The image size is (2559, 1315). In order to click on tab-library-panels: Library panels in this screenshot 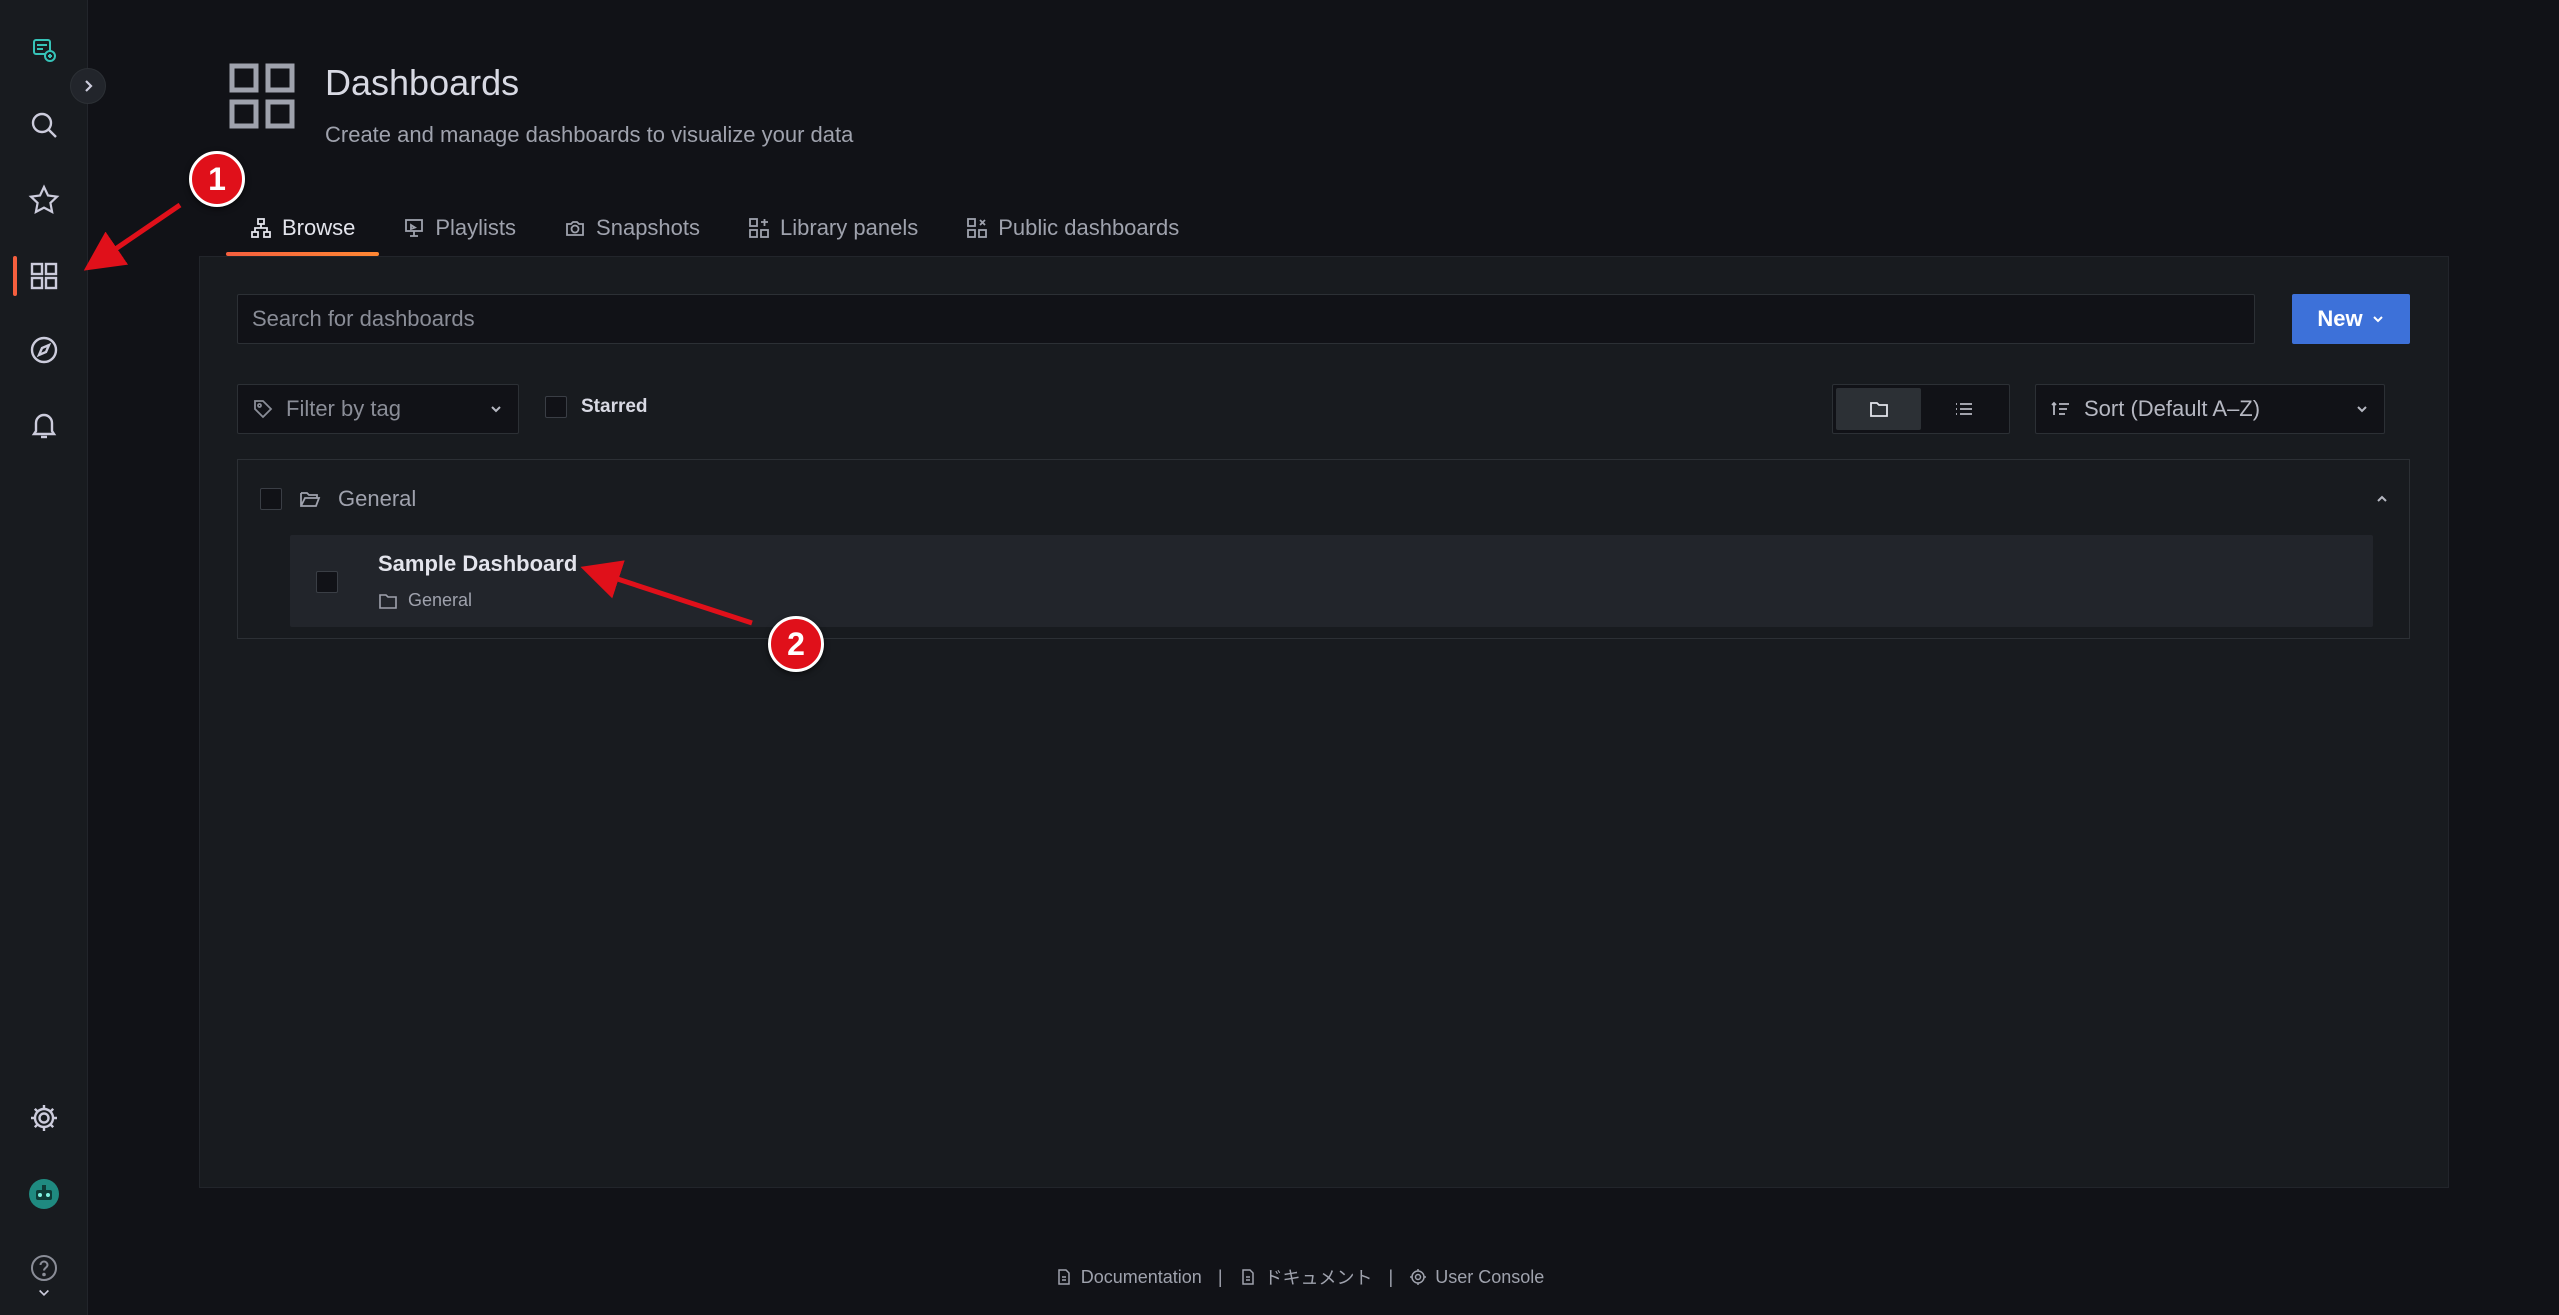, I will do `click(833, 228)`.